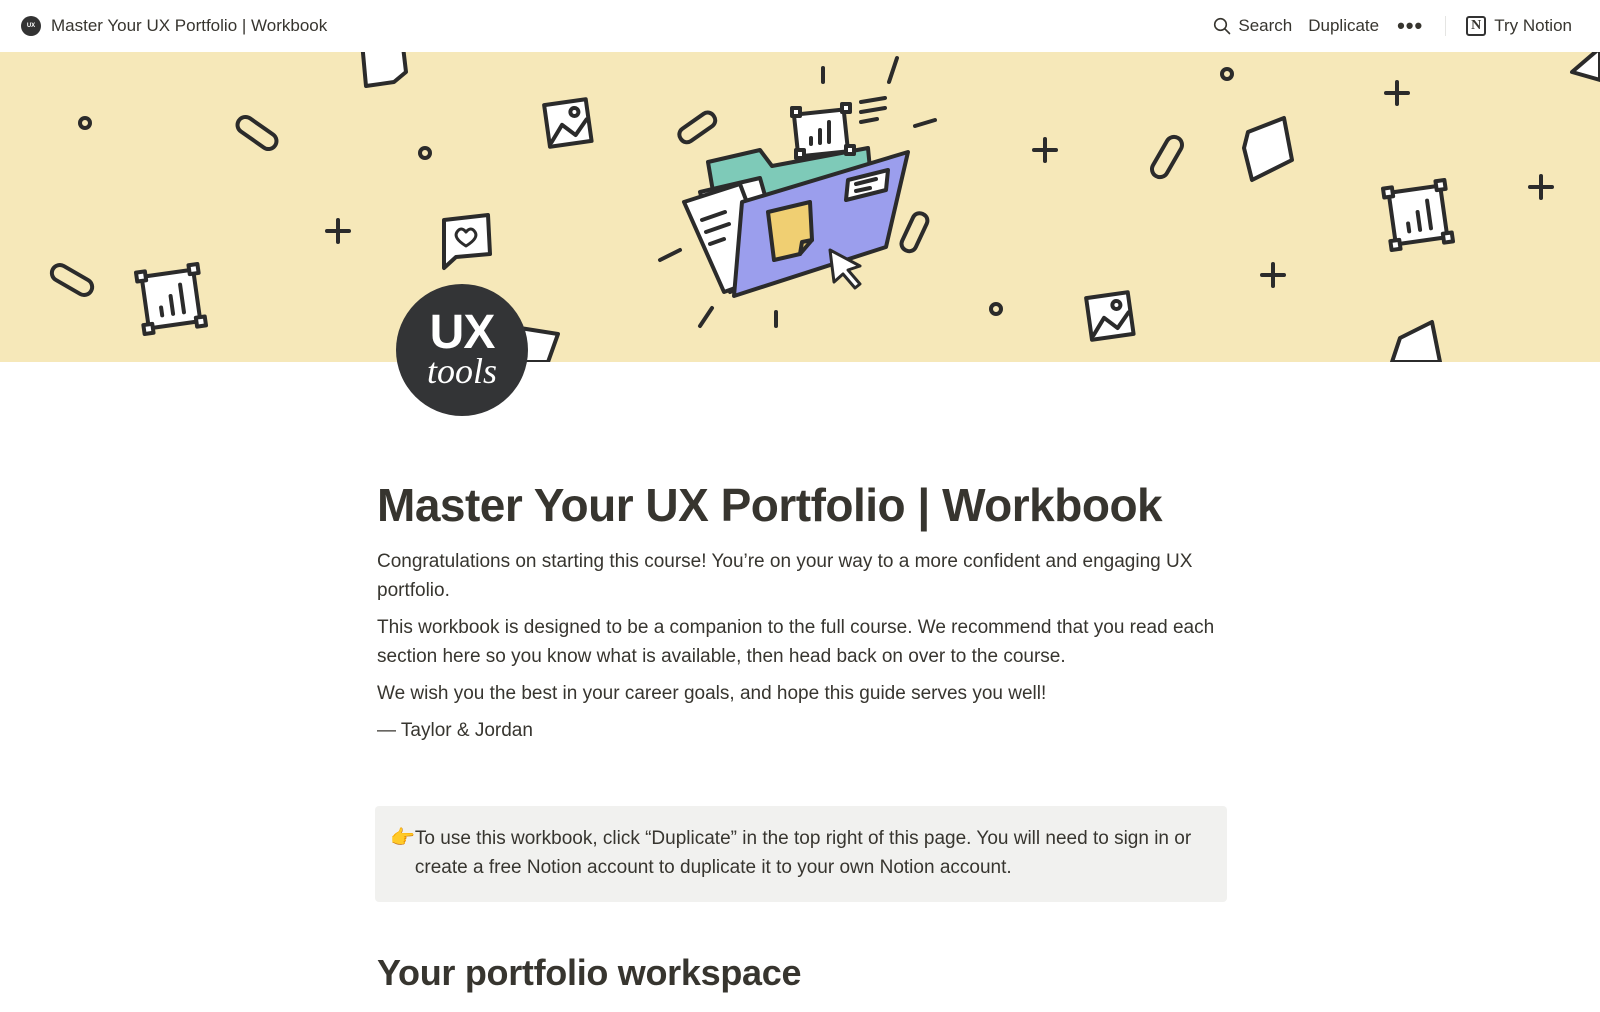 The image size is (1600, 1012). What do you see at coordinates (455, 731) in the screenshot?
I see `signature: — Taylor & Jordan` at bounding box center [455, 731].